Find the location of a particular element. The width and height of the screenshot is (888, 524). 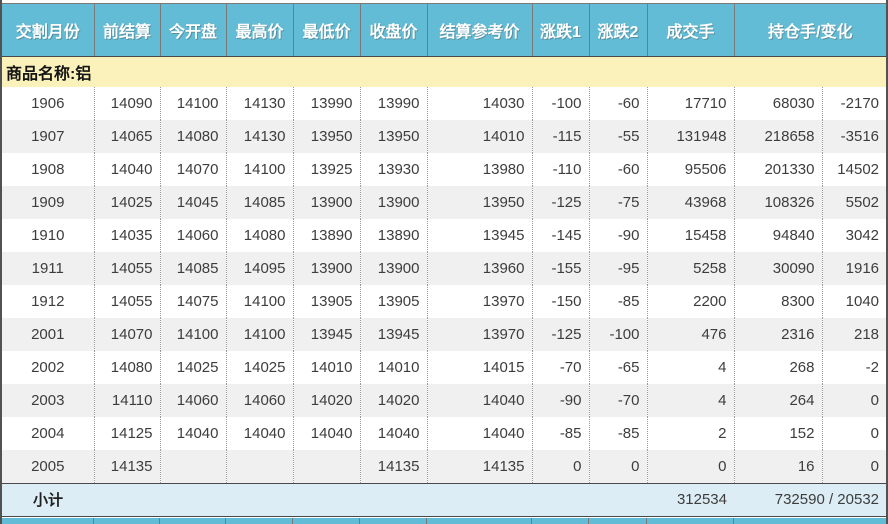

cell-volume: 5258 is located at coordinates (691, 268).